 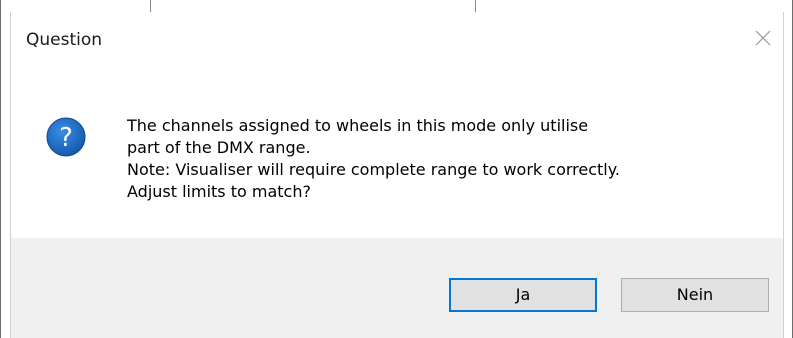 I want to click on background-window-edge, so click(x=396, y=6).